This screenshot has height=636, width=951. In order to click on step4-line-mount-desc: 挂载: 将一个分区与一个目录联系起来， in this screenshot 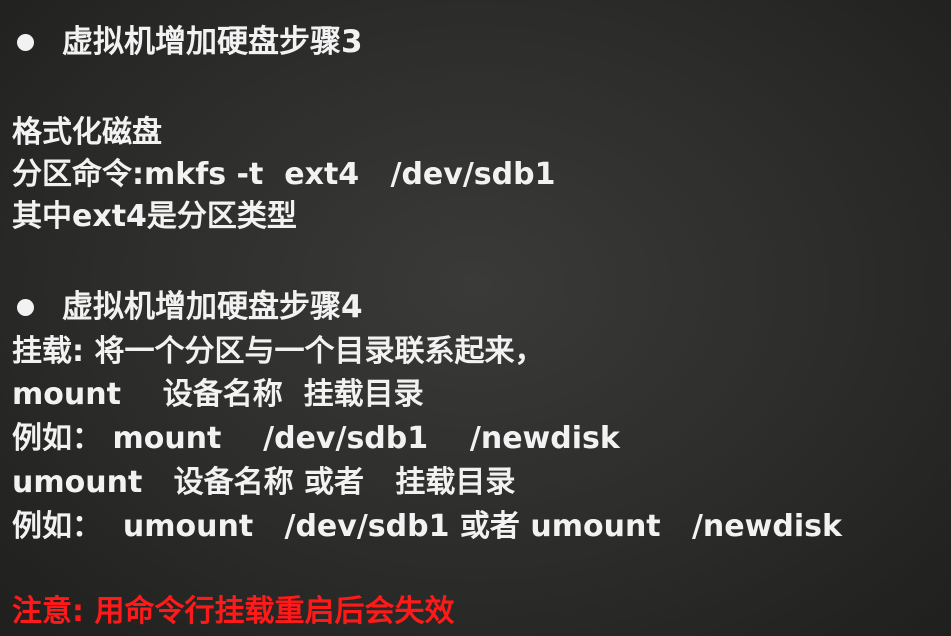, I will do `click(278, 351)`.